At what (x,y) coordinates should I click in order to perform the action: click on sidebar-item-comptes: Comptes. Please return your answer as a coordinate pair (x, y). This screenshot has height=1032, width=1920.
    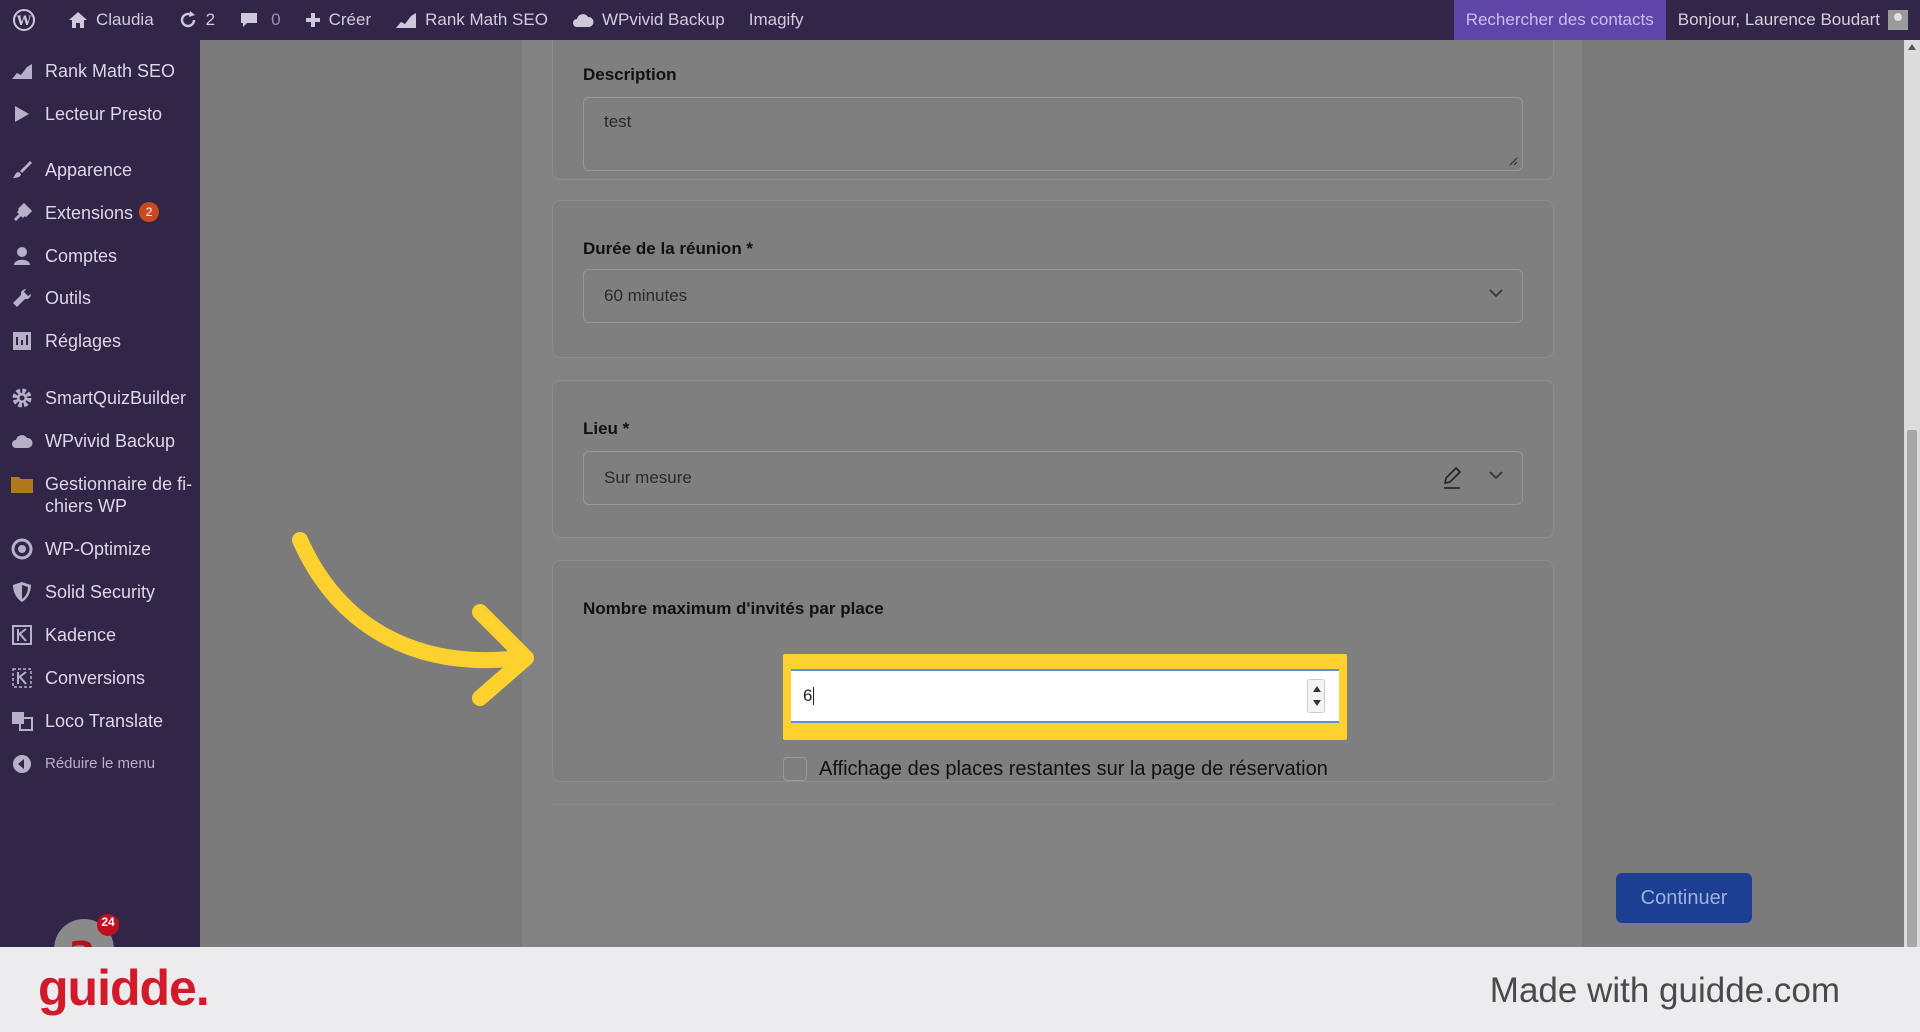
    Looking at the image, I should click on (100, 256).